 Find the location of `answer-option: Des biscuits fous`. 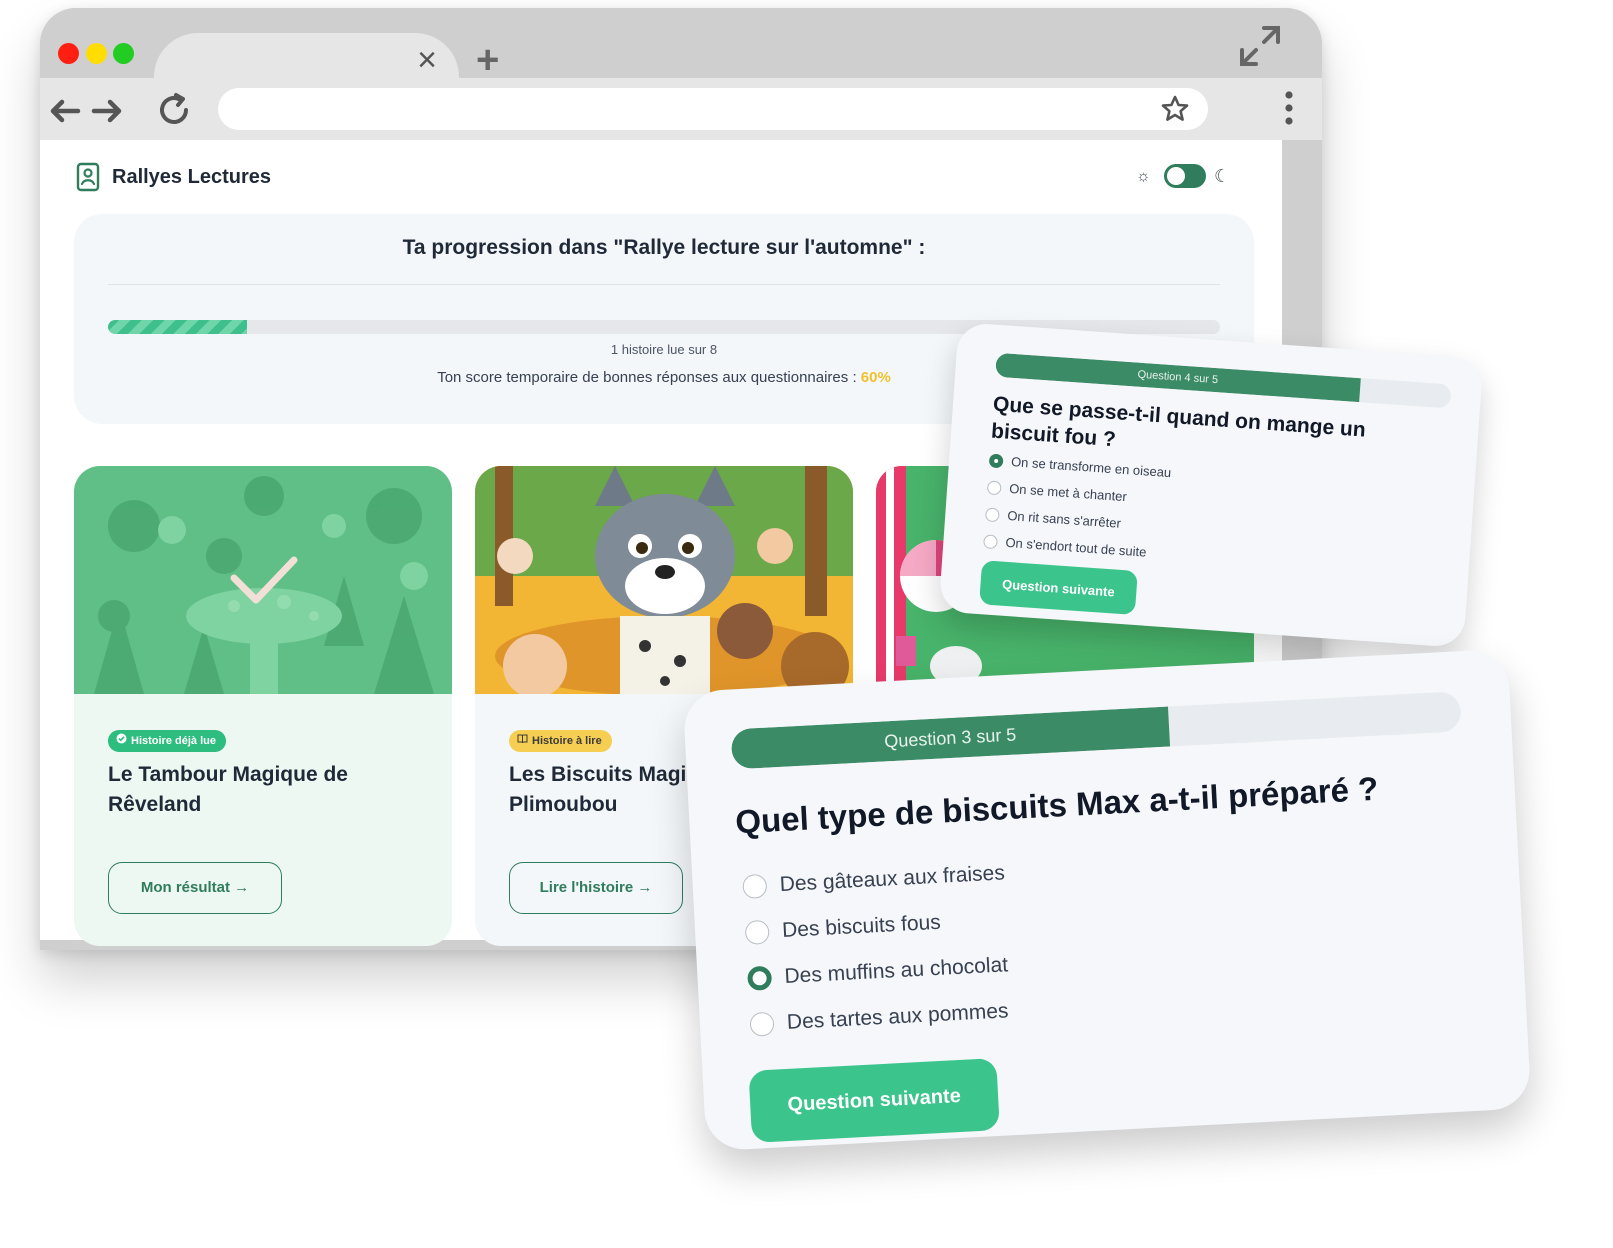

answer-option: Des biscuits fous is located at coordinates (843, 927).